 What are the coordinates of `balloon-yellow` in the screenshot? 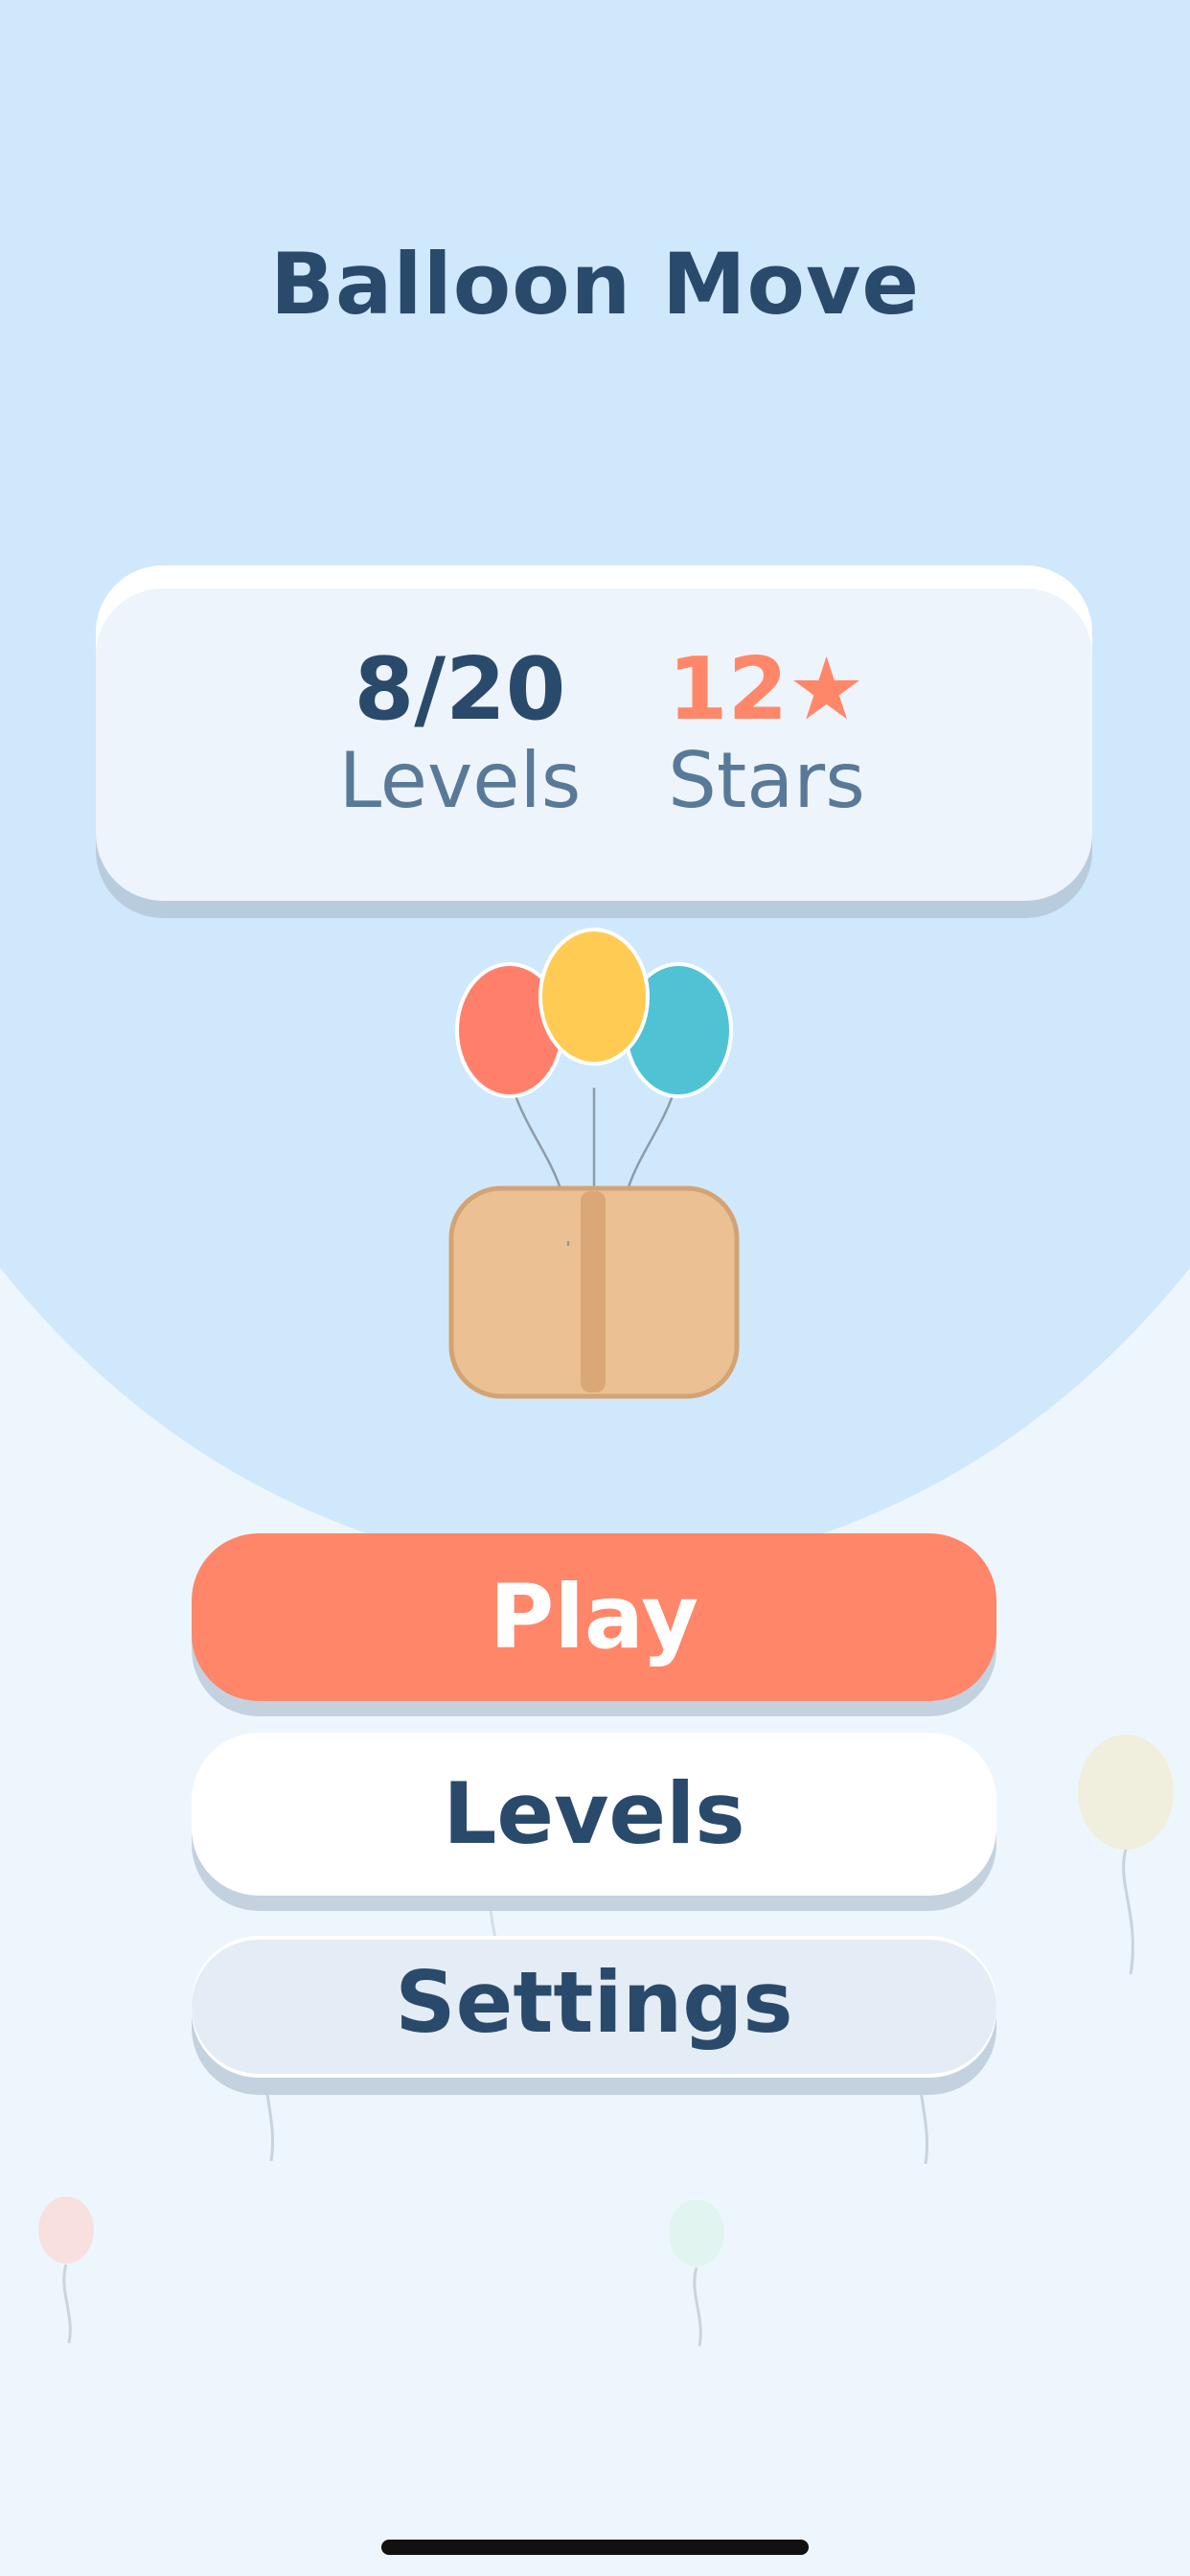 It's located at (594, 997).